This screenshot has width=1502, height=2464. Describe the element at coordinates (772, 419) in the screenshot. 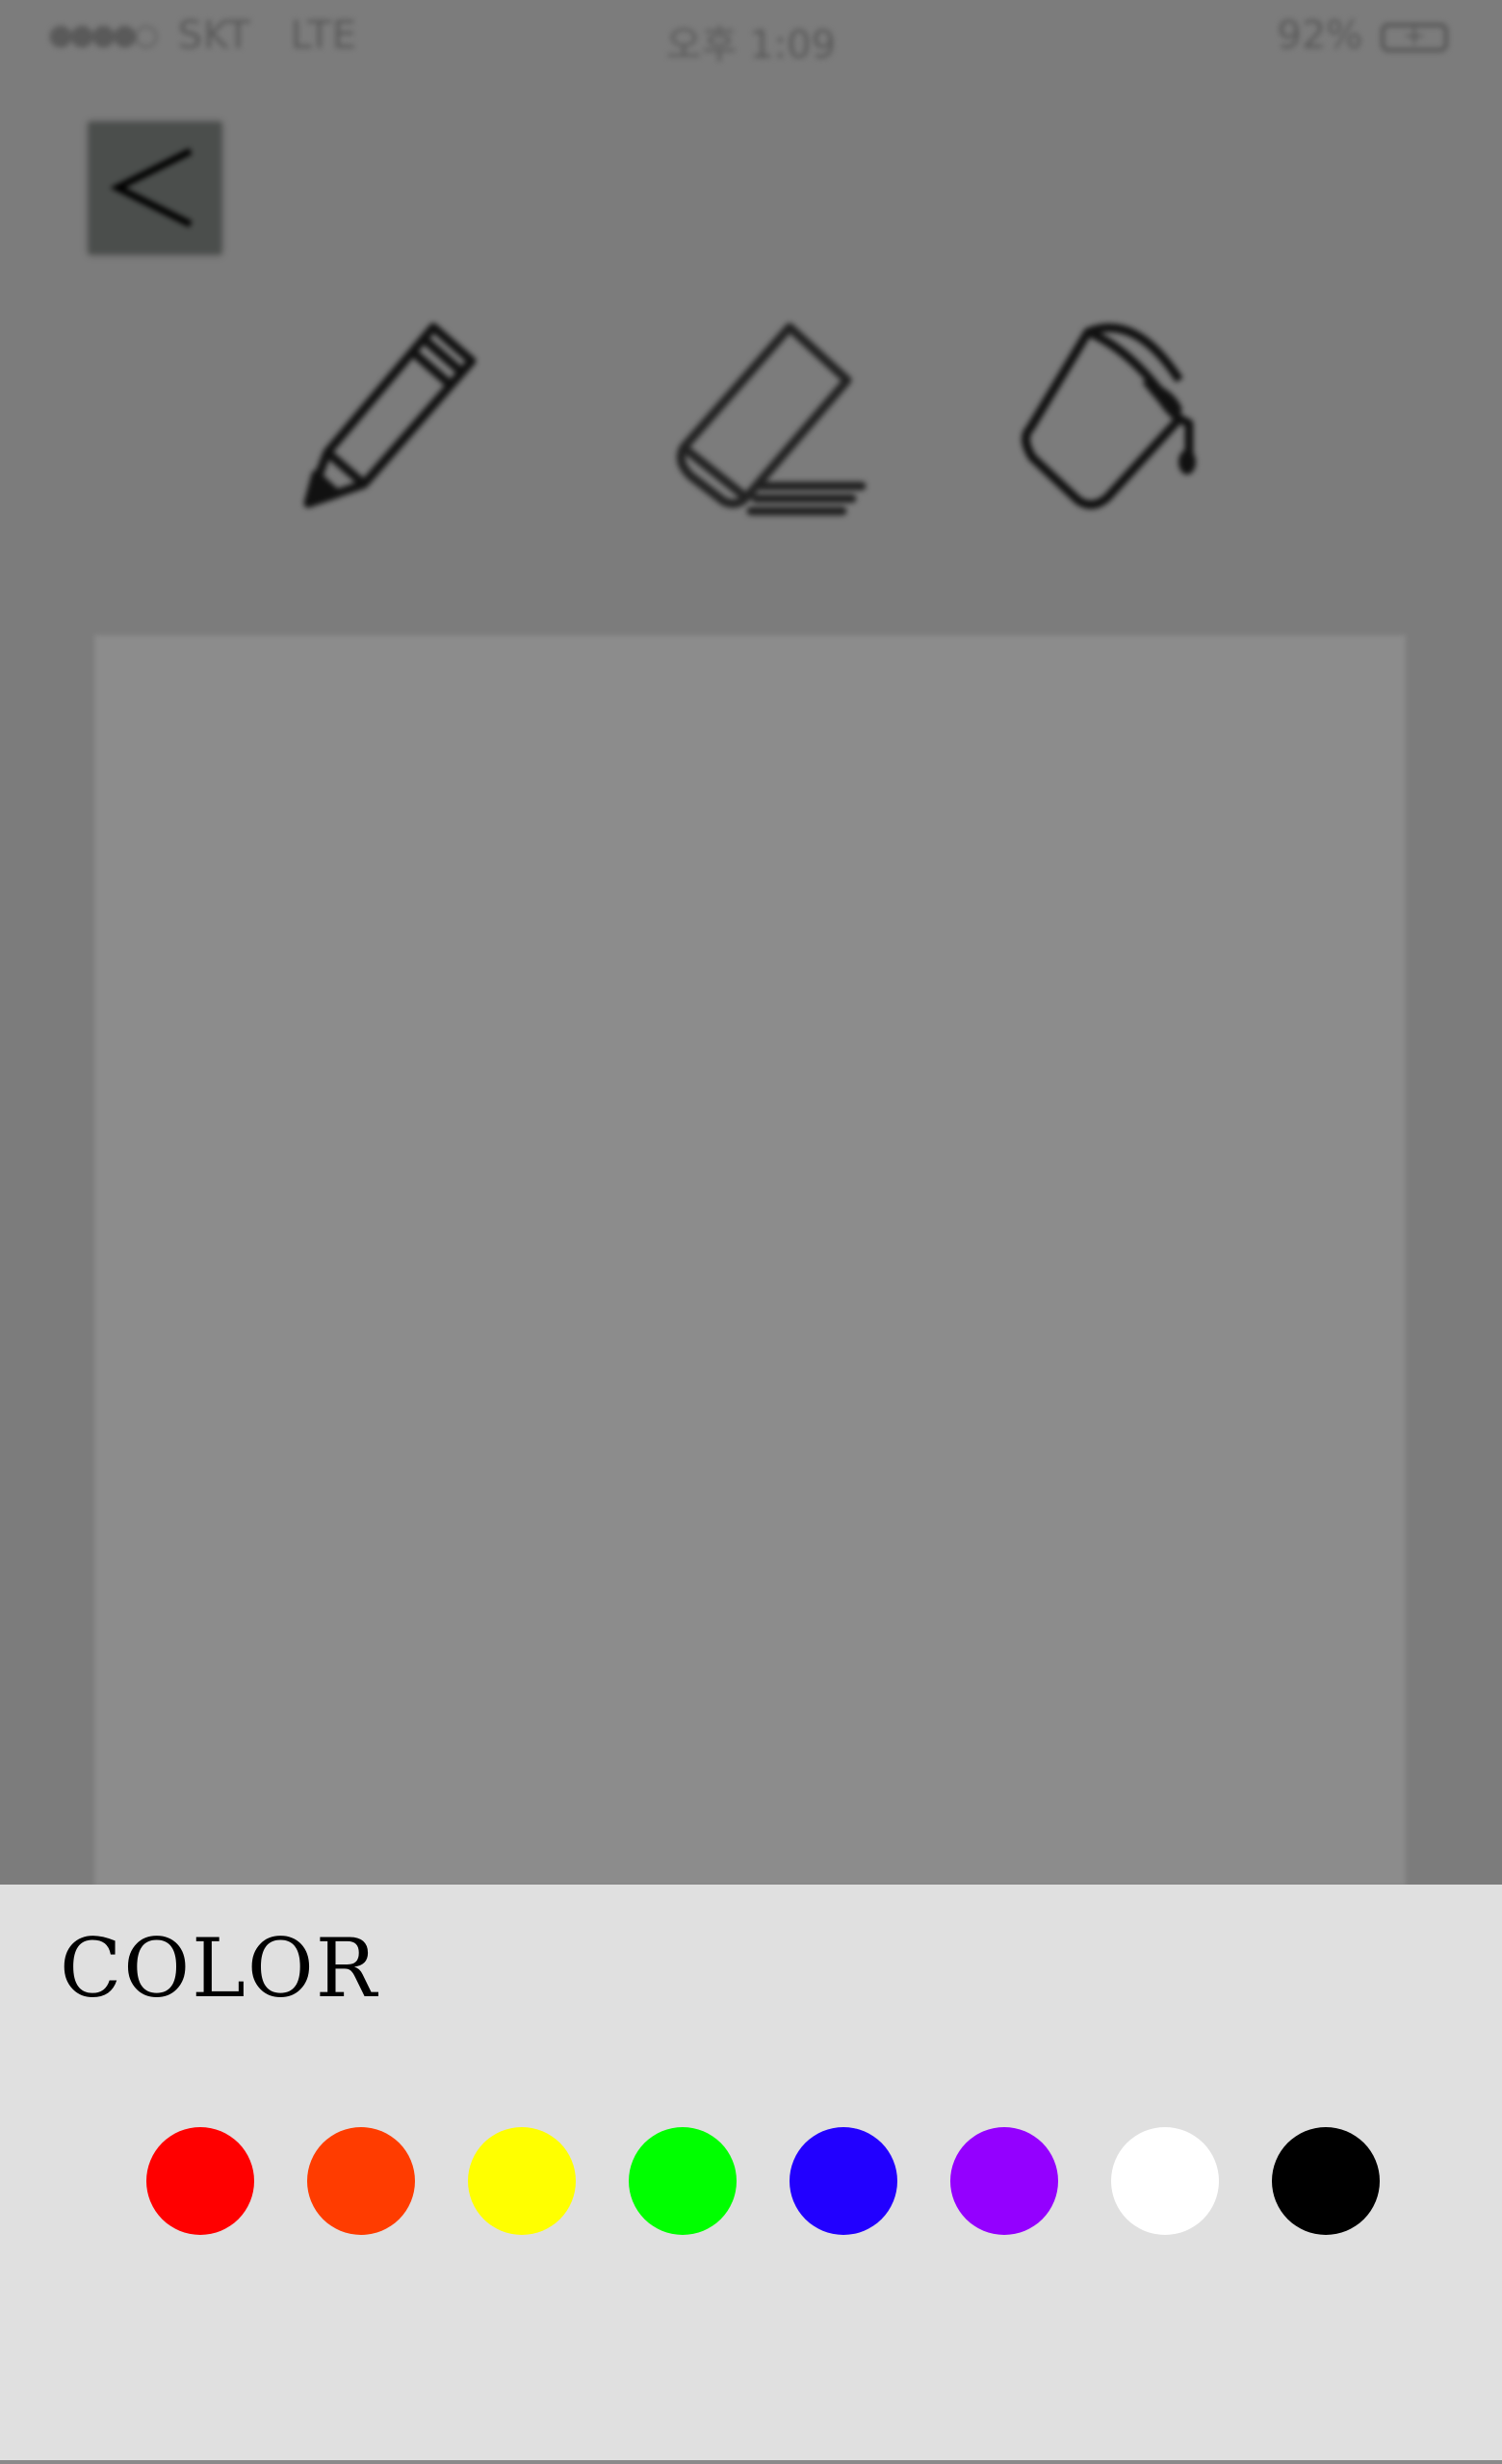

I see `eraser-icon` at that location.